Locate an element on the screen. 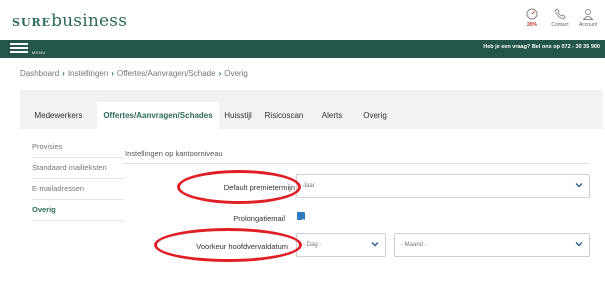 The width and height of the screenshot is (605, 301). top-header: SUREbusiness 20% Contact Account is located at coordinates (302, 20).